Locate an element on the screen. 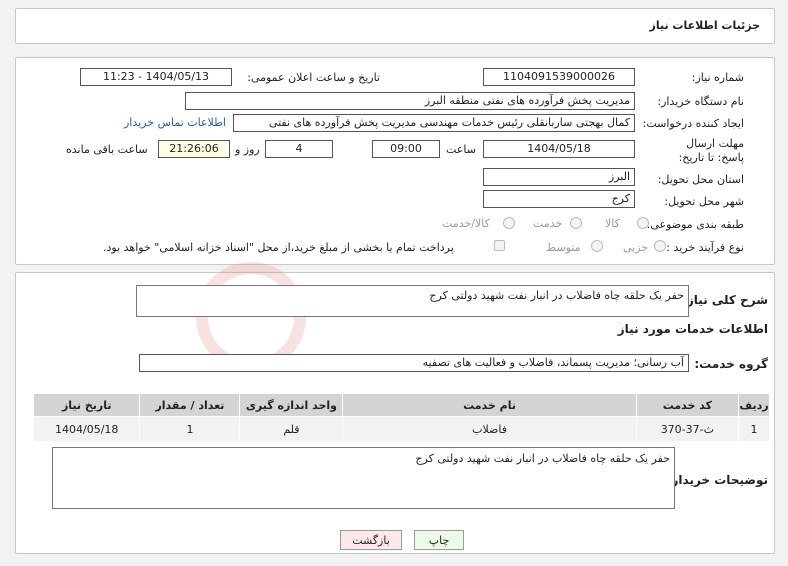 This screenshot has height=566, width=788. days-label: روز و is located at coordinates (247, 149).